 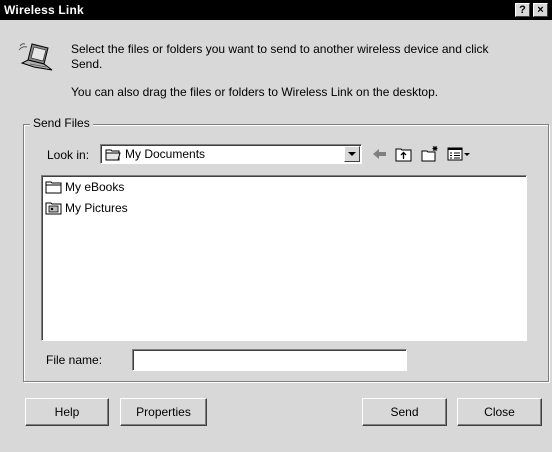 What do you see at coordinates (231, 154) in the screenshot?
I see `look-in-dropdown: My Documents` at bounding box center [231, 154].